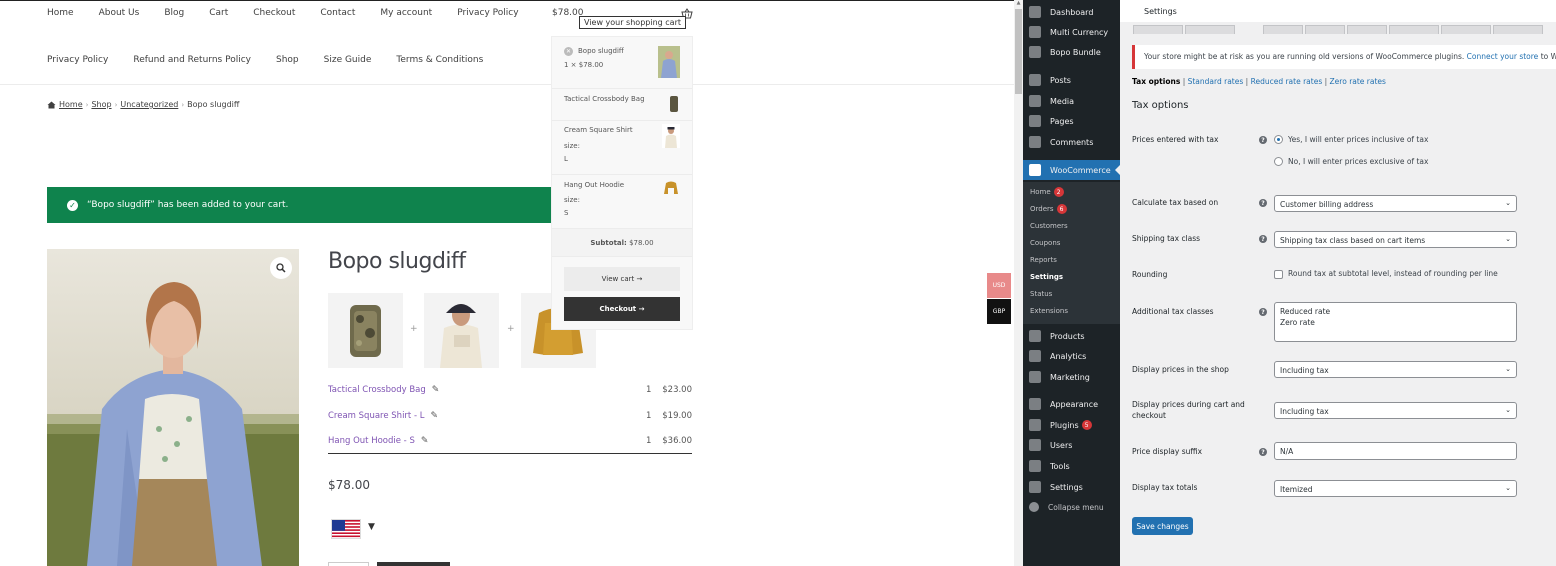  Describe the element at coordinates (1071, 32) in the screenshot. I see `menu-multi-currency: Multi Currency` at that location.